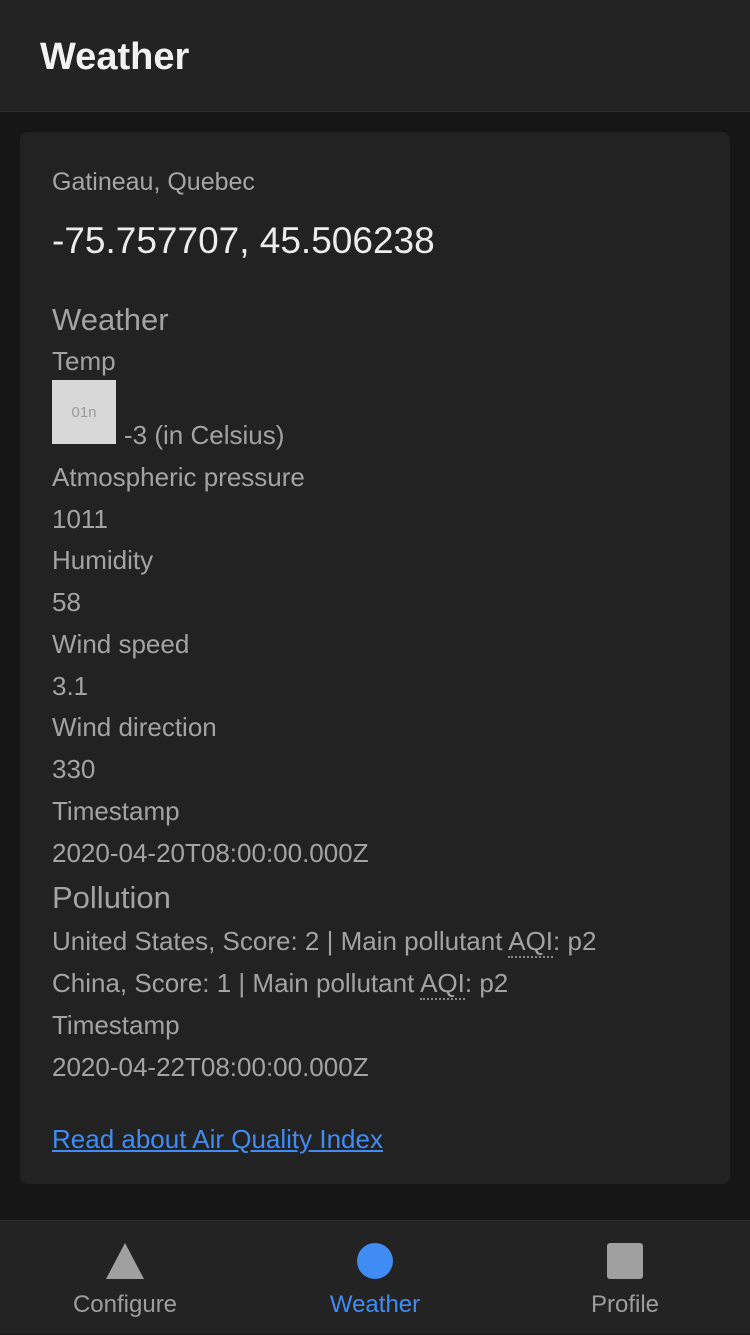 The width and height of the screenshot is (750, 1335). Describe the element at coordinates (74, 769) in the screenshot. I see `wind-direction-value: 330` at that location.